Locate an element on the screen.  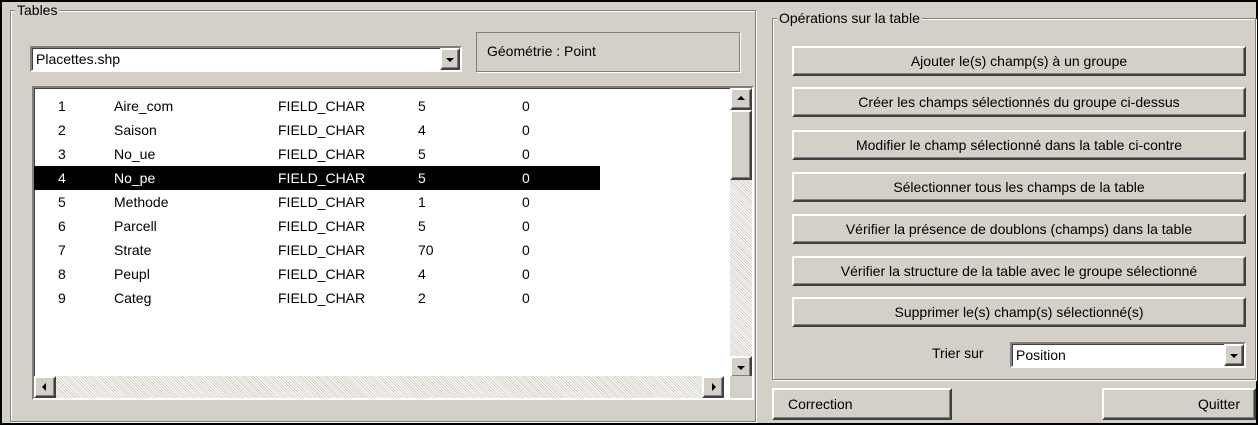
horizontal-scrollbar is located at coordinates (379, 387).